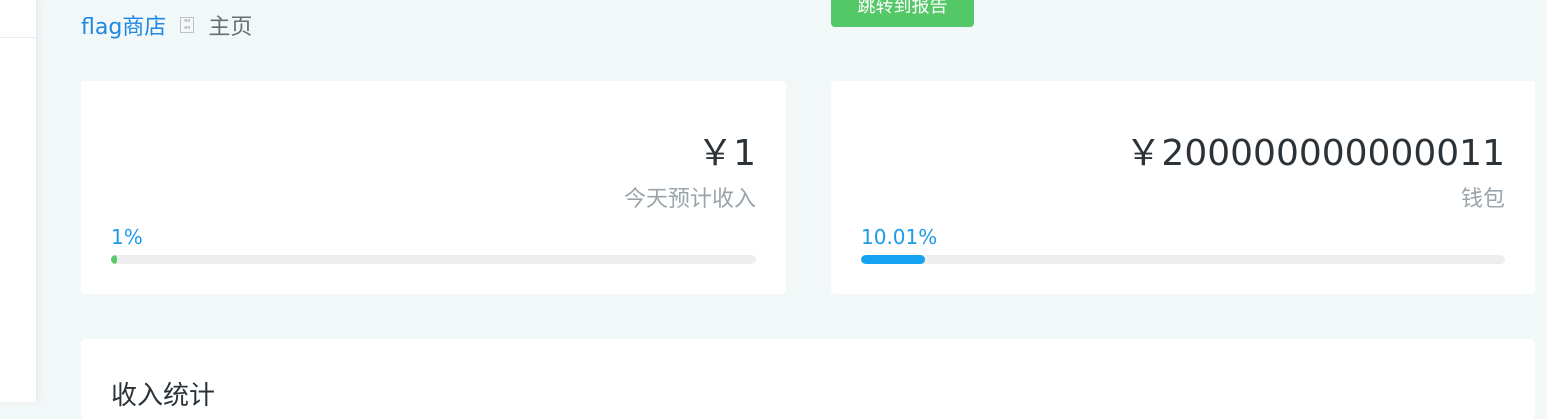 The width and height of the screenshot is (1547, 419). What do you see at coordinates (902, 13) in the screenshot?
I see `go-to-report-button: 跳转到报告` at bounding box center [902, 13].